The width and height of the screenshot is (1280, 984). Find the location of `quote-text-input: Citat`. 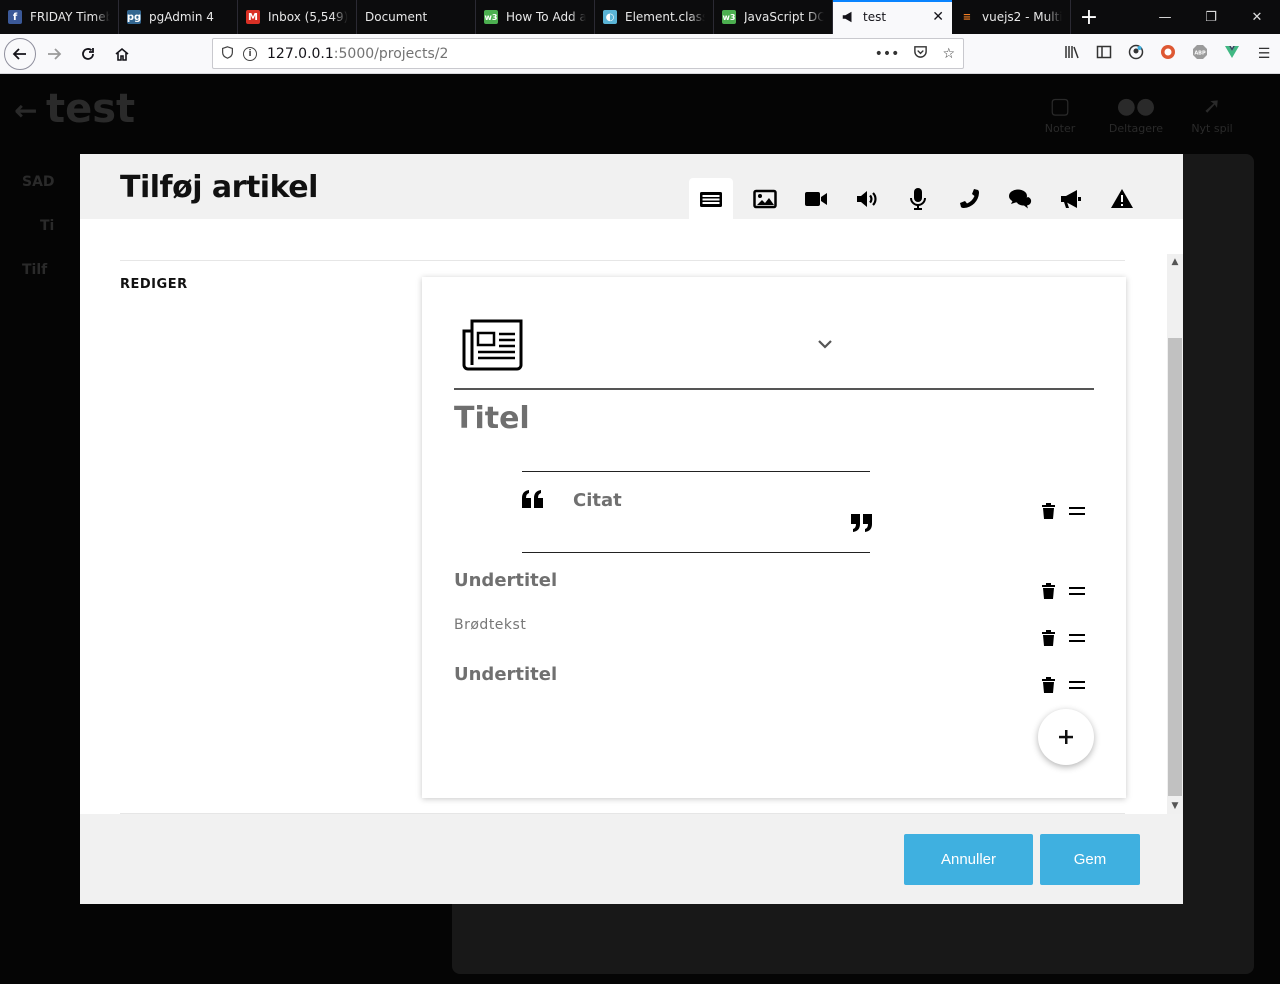

quote-text-input: Citat is located at coordinates (597, 500).